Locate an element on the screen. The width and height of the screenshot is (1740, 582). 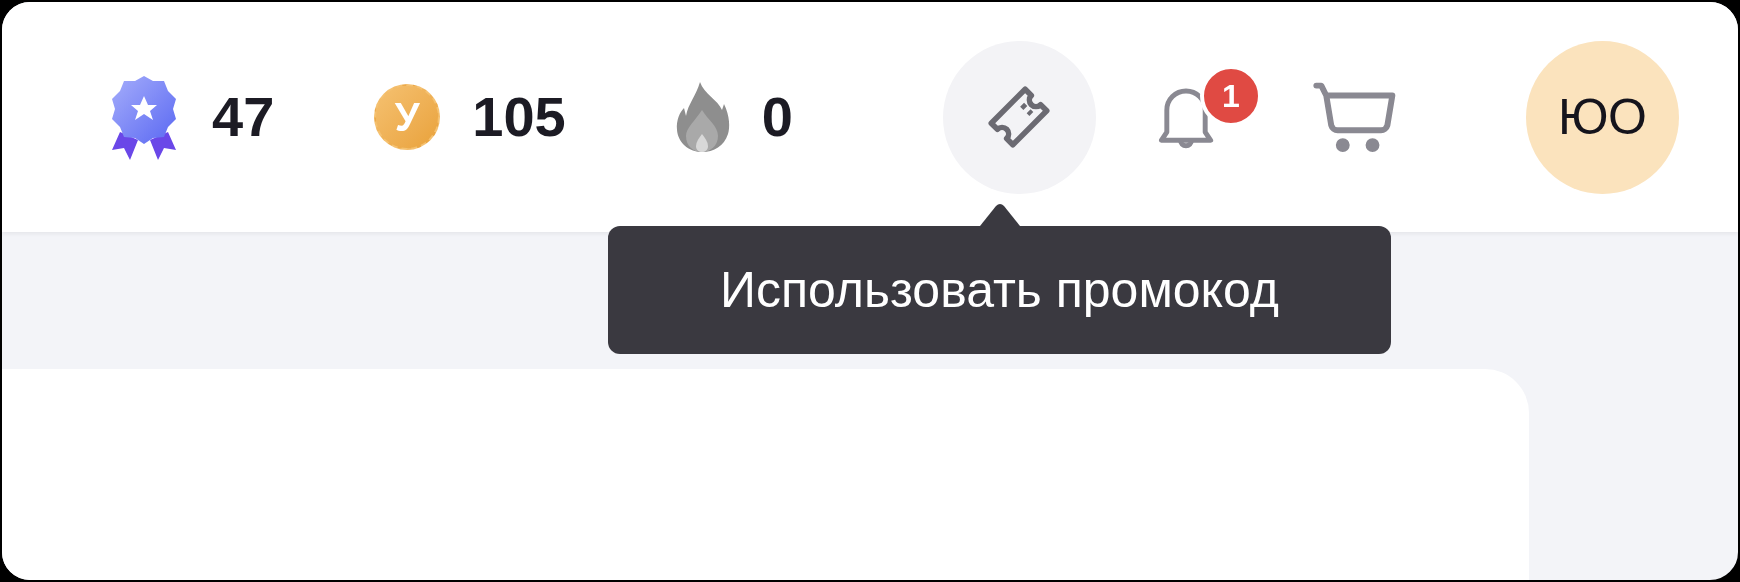
stat-value: 0 is located at coordinates (777, 117).